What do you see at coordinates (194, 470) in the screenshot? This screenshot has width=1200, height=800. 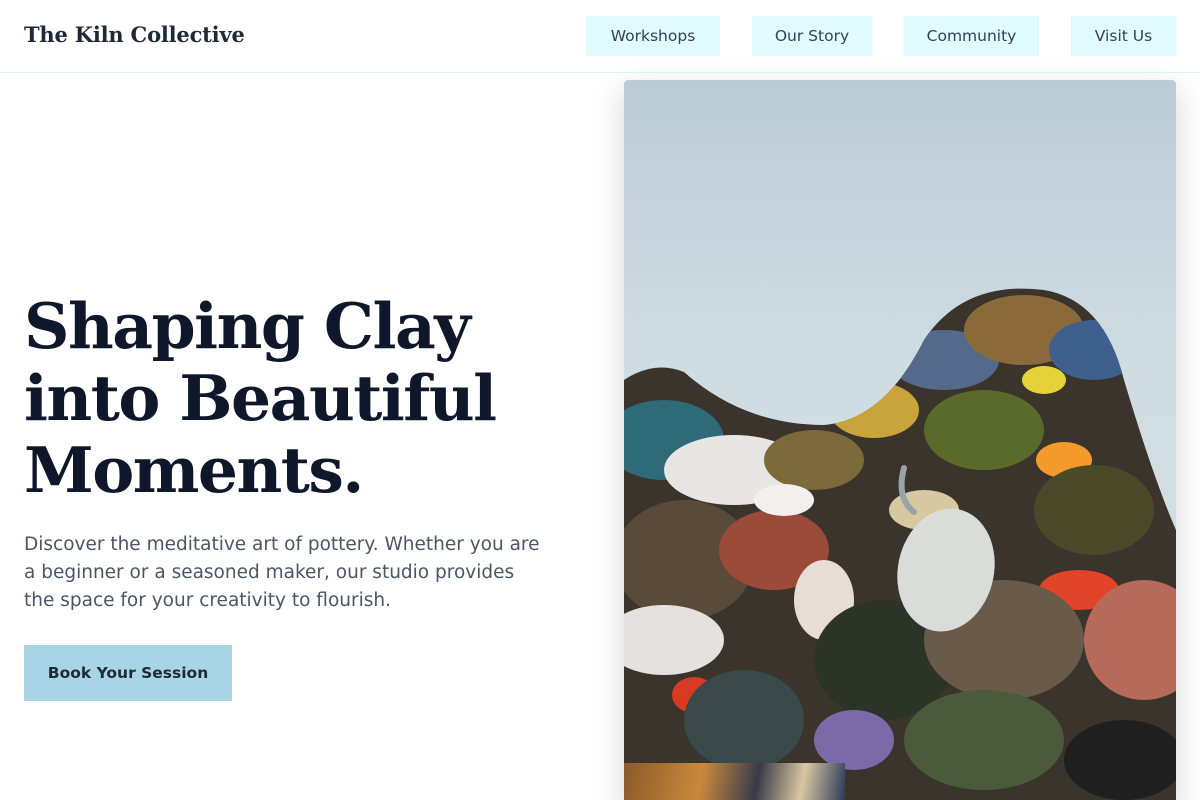 I see `hero-title-line-3: Moments.` at bounding box center [194, 470].